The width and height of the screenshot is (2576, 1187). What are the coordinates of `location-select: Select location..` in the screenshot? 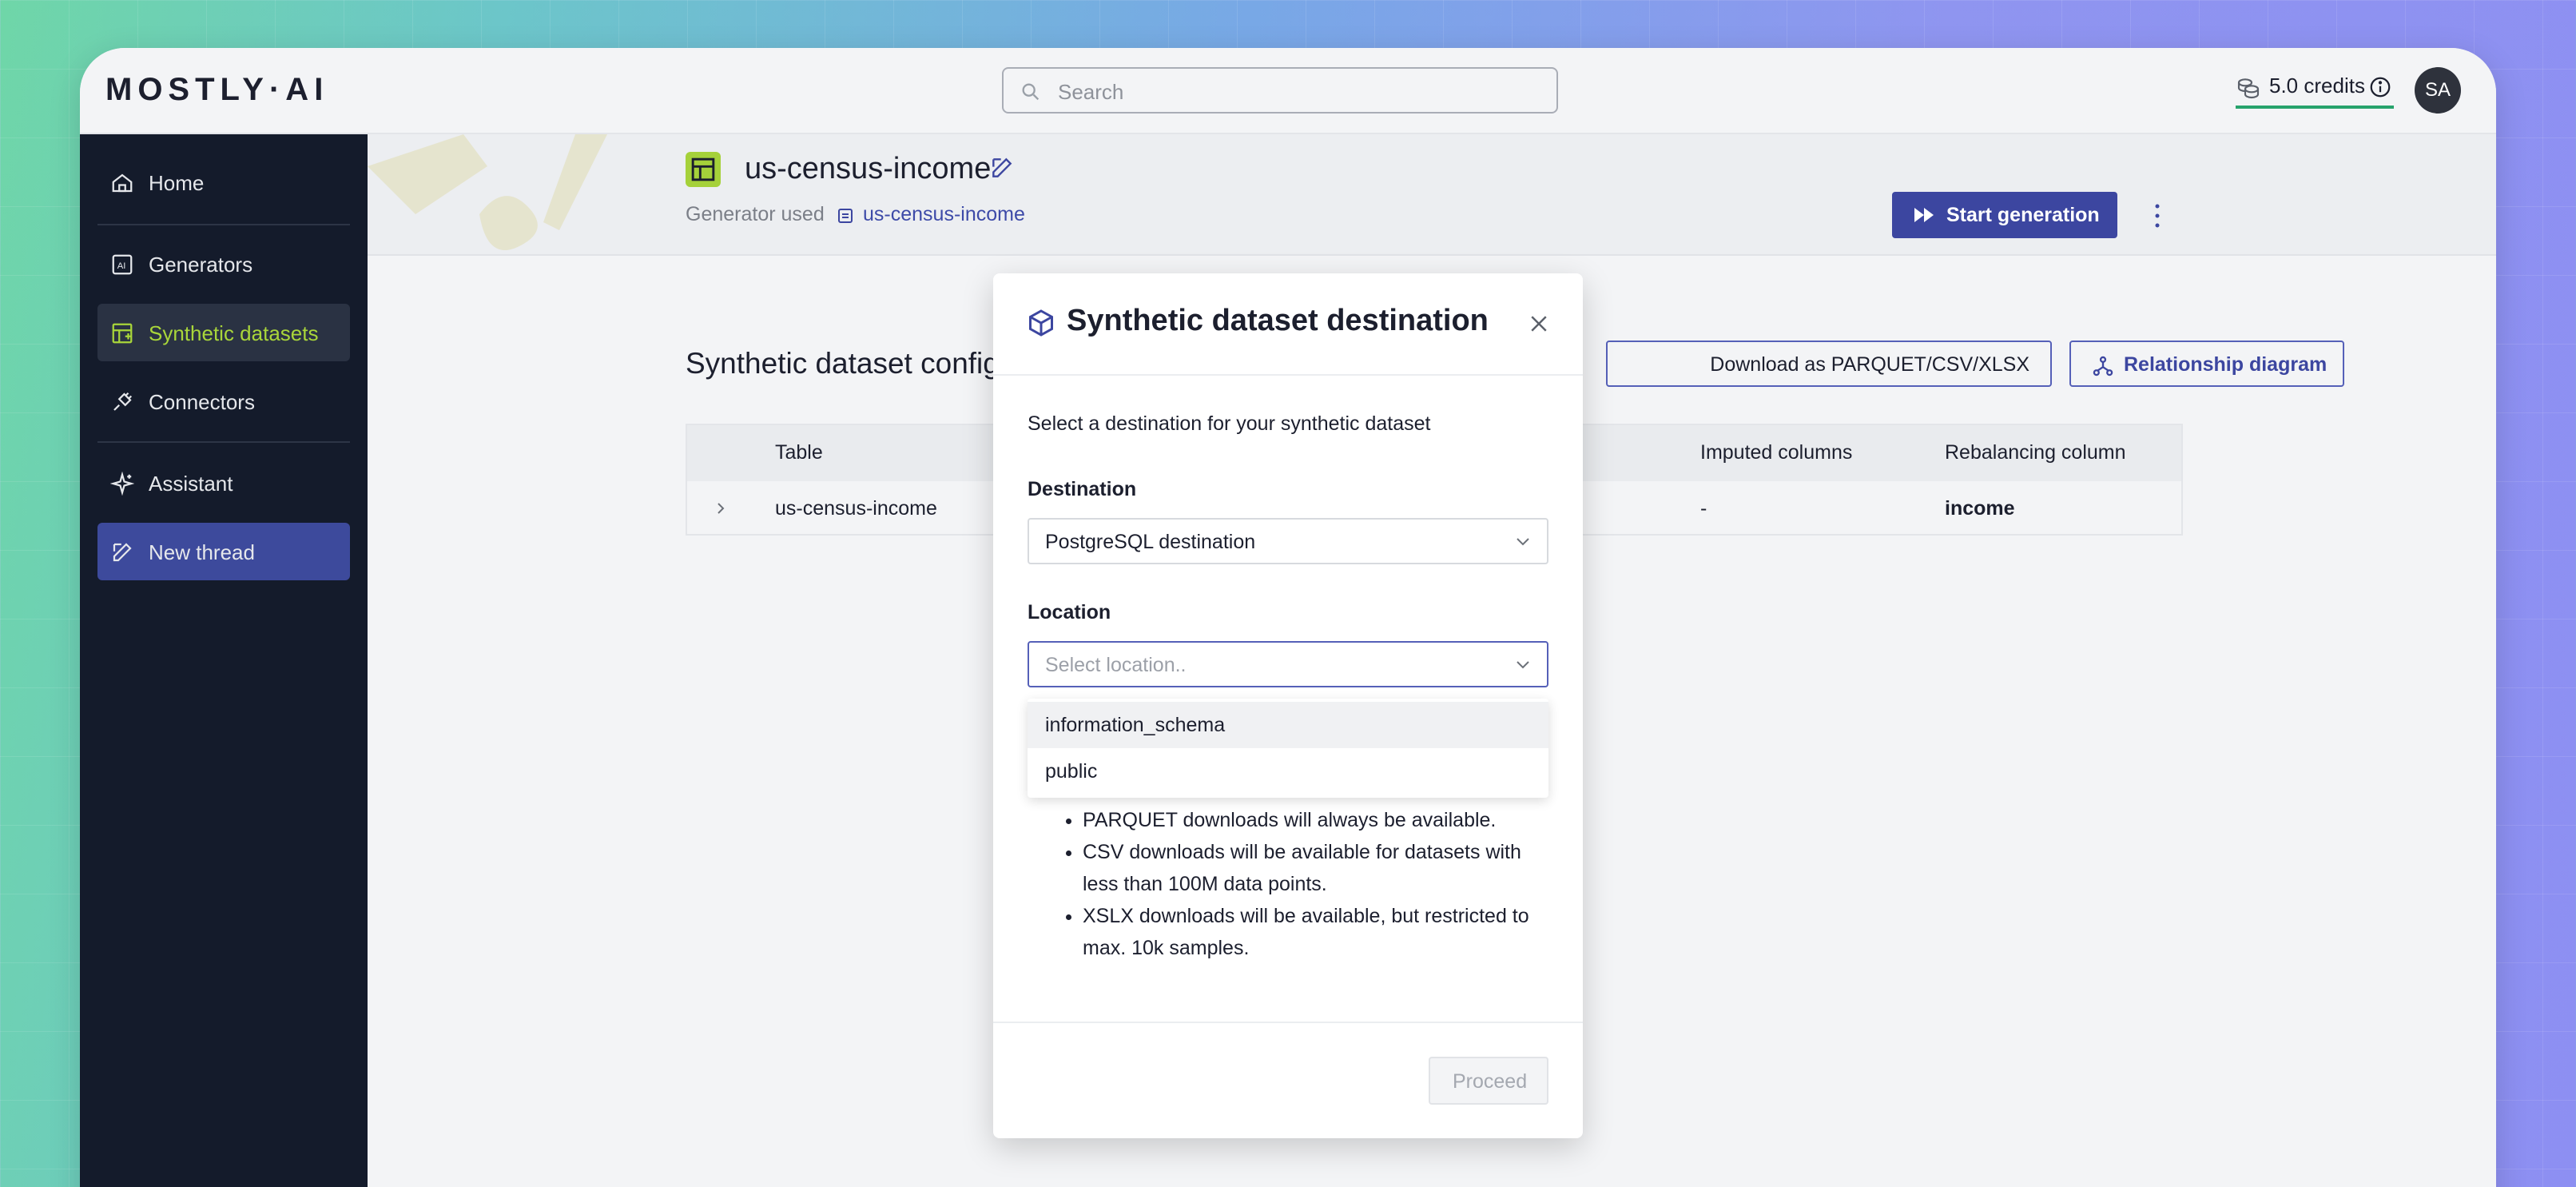 It's located at (1288, 664).